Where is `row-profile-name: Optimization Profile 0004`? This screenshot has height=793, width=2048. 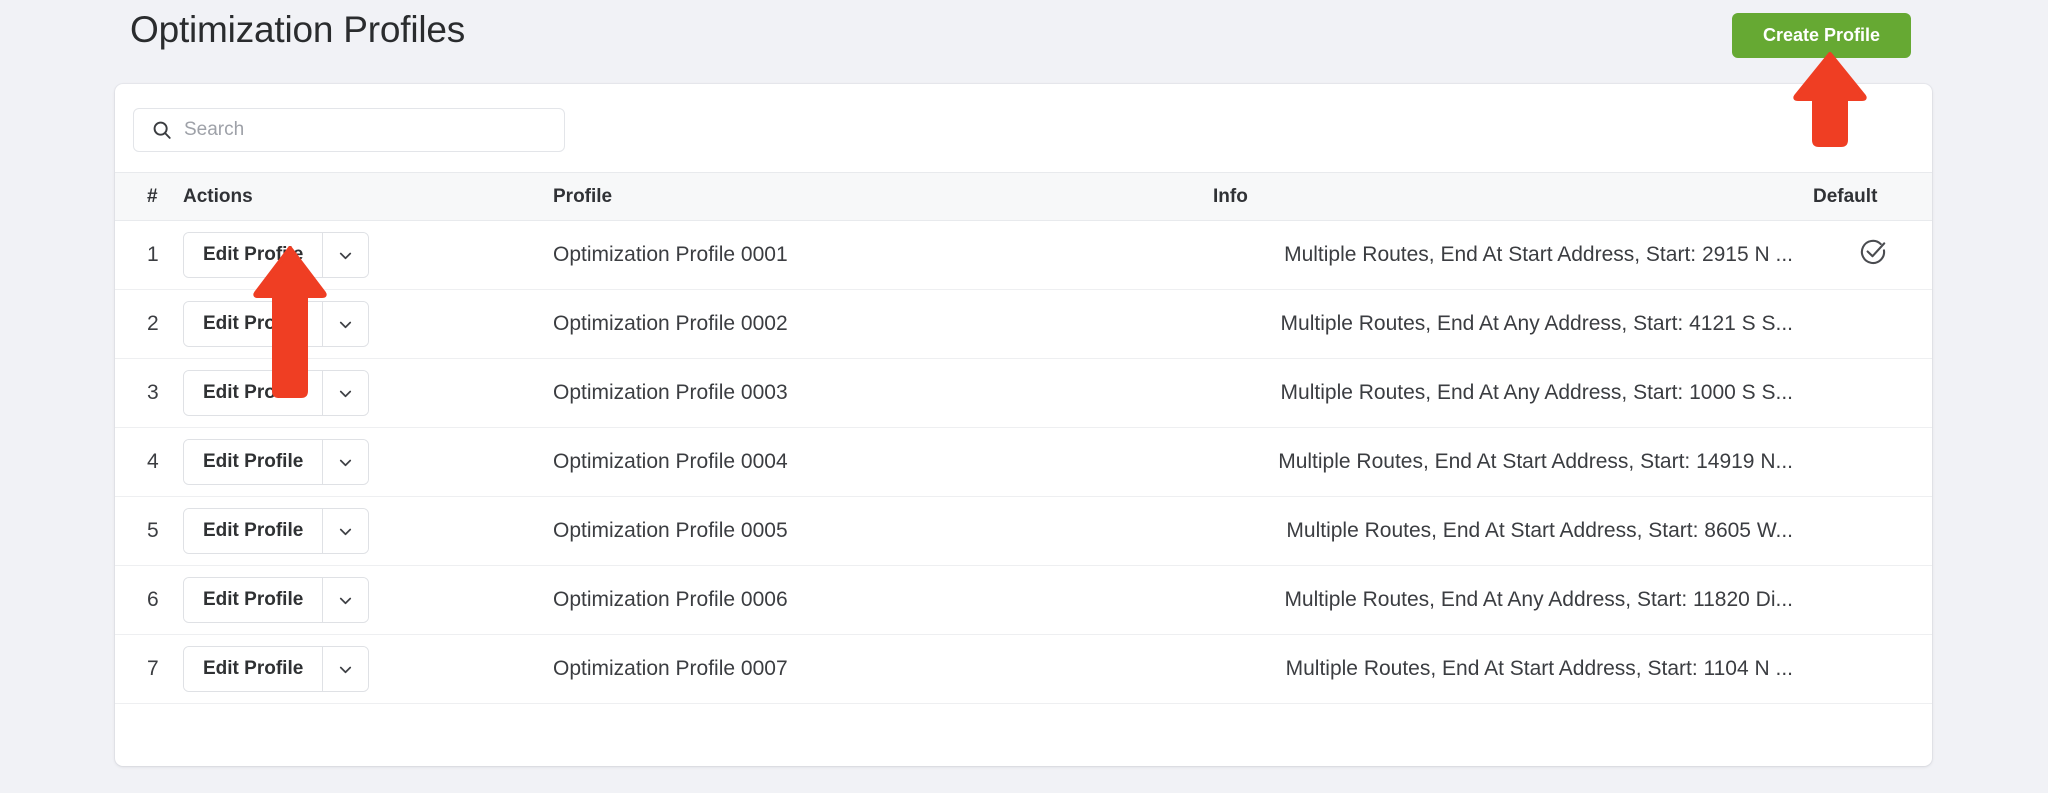
row-profile-name: Optimization Profile 0004 is located at coordinates (883, 462).